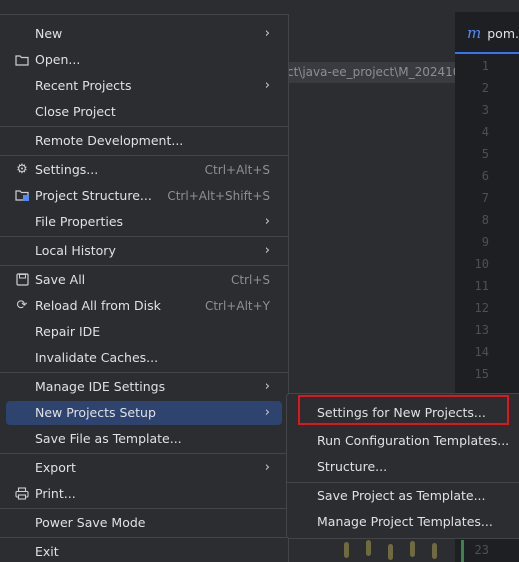 Image resolution: width=519 pixels, height=562 pixels. What do you see at coordinates (369, 72) in the screenshot?
I see `project-path-text: ct\java-ee_project\M_202410` at bounding box center [369, 72].